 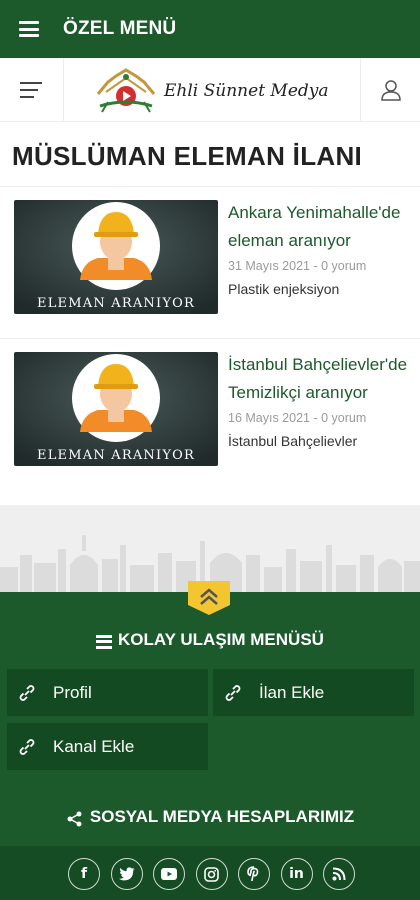 I want to click on quick-link-add-listing: İlan Ekle, so click(x=313, y=692).